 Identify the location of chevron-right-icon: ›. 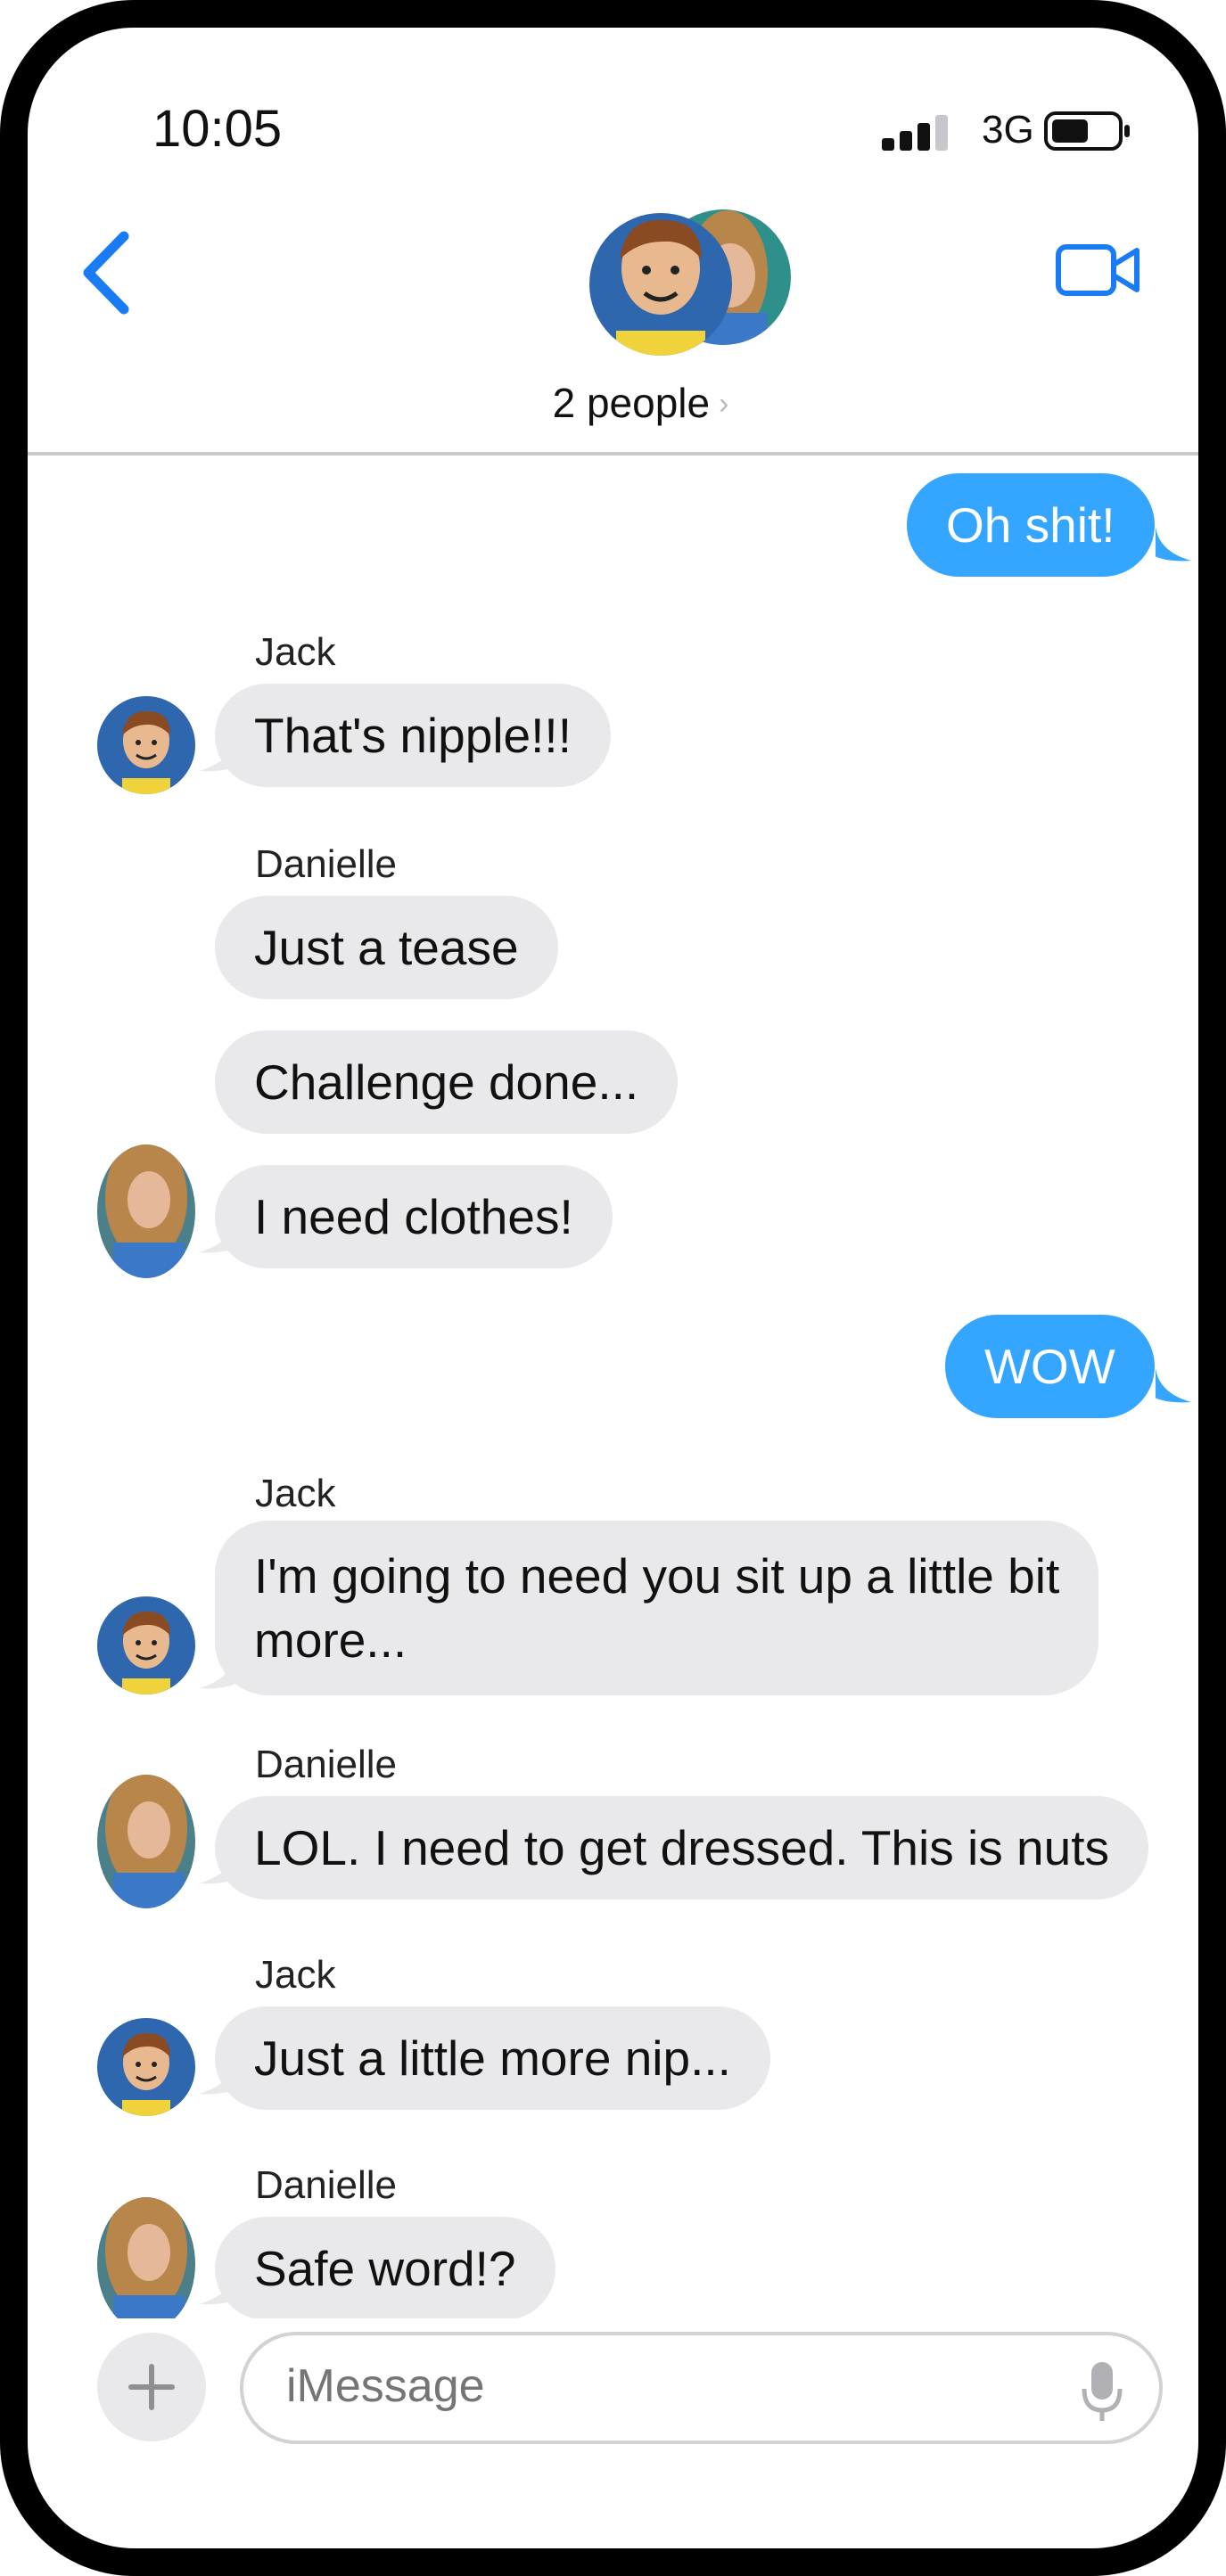
(724, 404).